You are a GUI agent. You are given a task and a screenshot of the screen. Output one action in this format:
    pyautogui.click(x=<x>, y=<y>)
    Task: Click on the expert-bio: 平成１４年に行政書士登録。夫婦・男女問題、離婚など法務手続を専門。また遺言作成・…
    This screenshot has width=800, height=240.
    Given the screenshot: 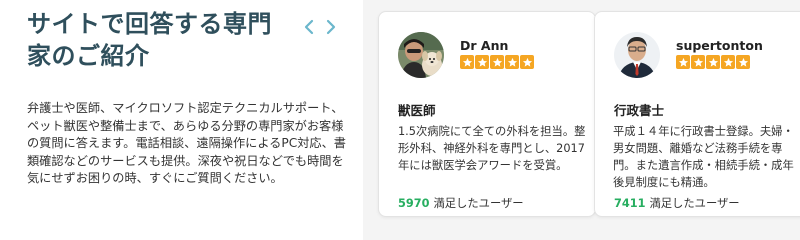 What is the action you would take?
    pyautogui.click(x=703, y=157)
    